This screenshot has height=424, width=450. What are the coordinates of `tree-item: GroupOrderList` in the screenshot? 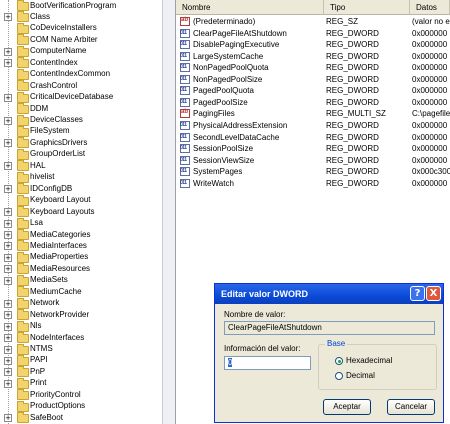 It's located at (81, 154).